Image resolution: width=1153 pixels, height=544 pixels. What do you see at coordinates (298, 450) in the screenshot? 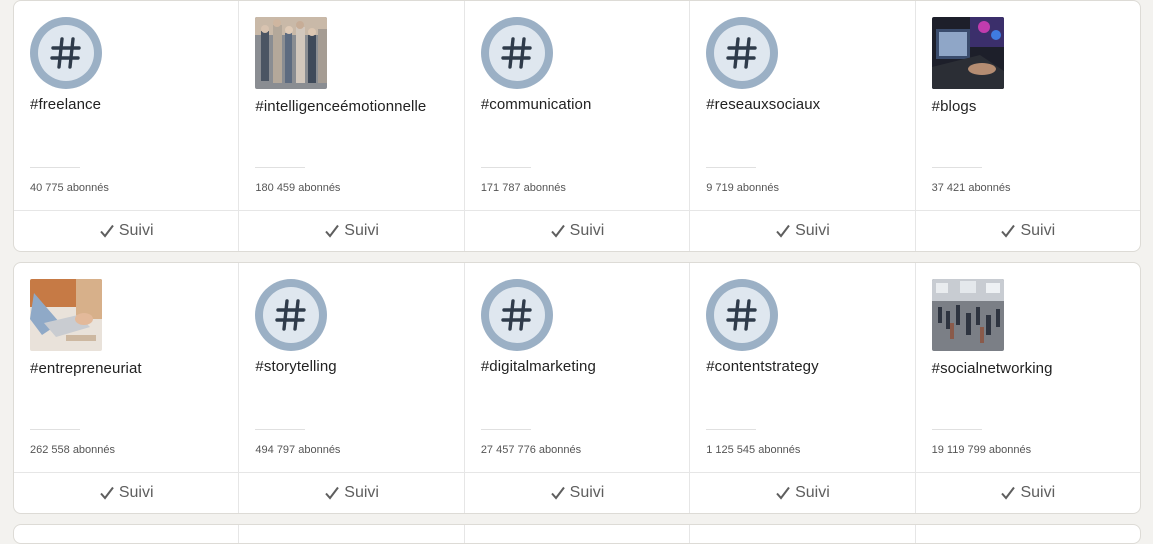
I see `follower-count: 494 797 abonnés` at bounding box center [298, 450].